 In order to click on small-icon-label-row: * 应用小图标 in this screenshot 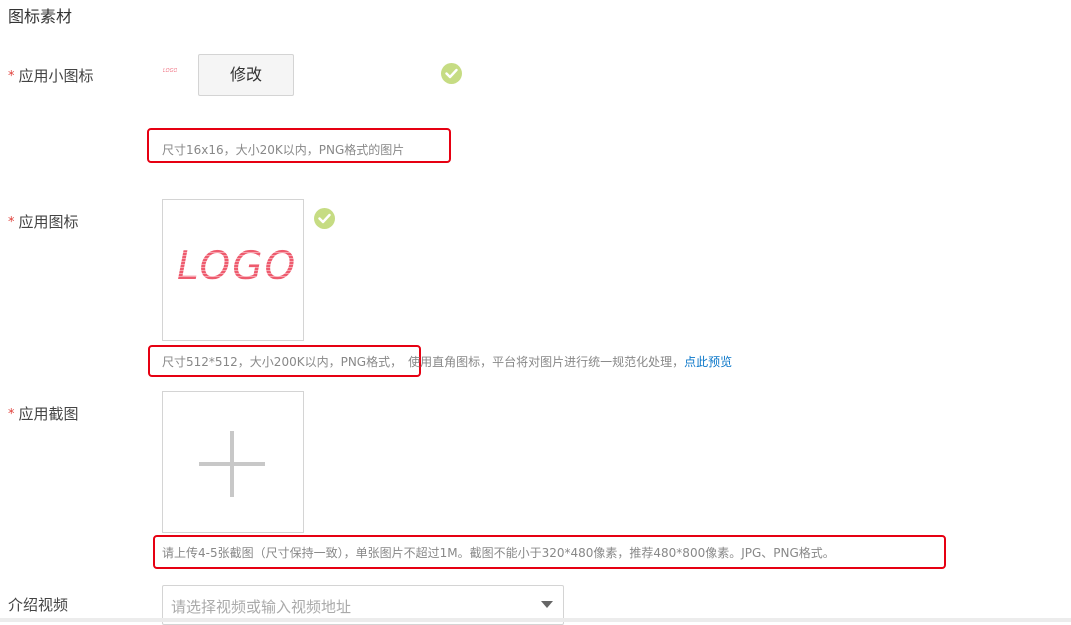, I will do `click(51, 75)`.